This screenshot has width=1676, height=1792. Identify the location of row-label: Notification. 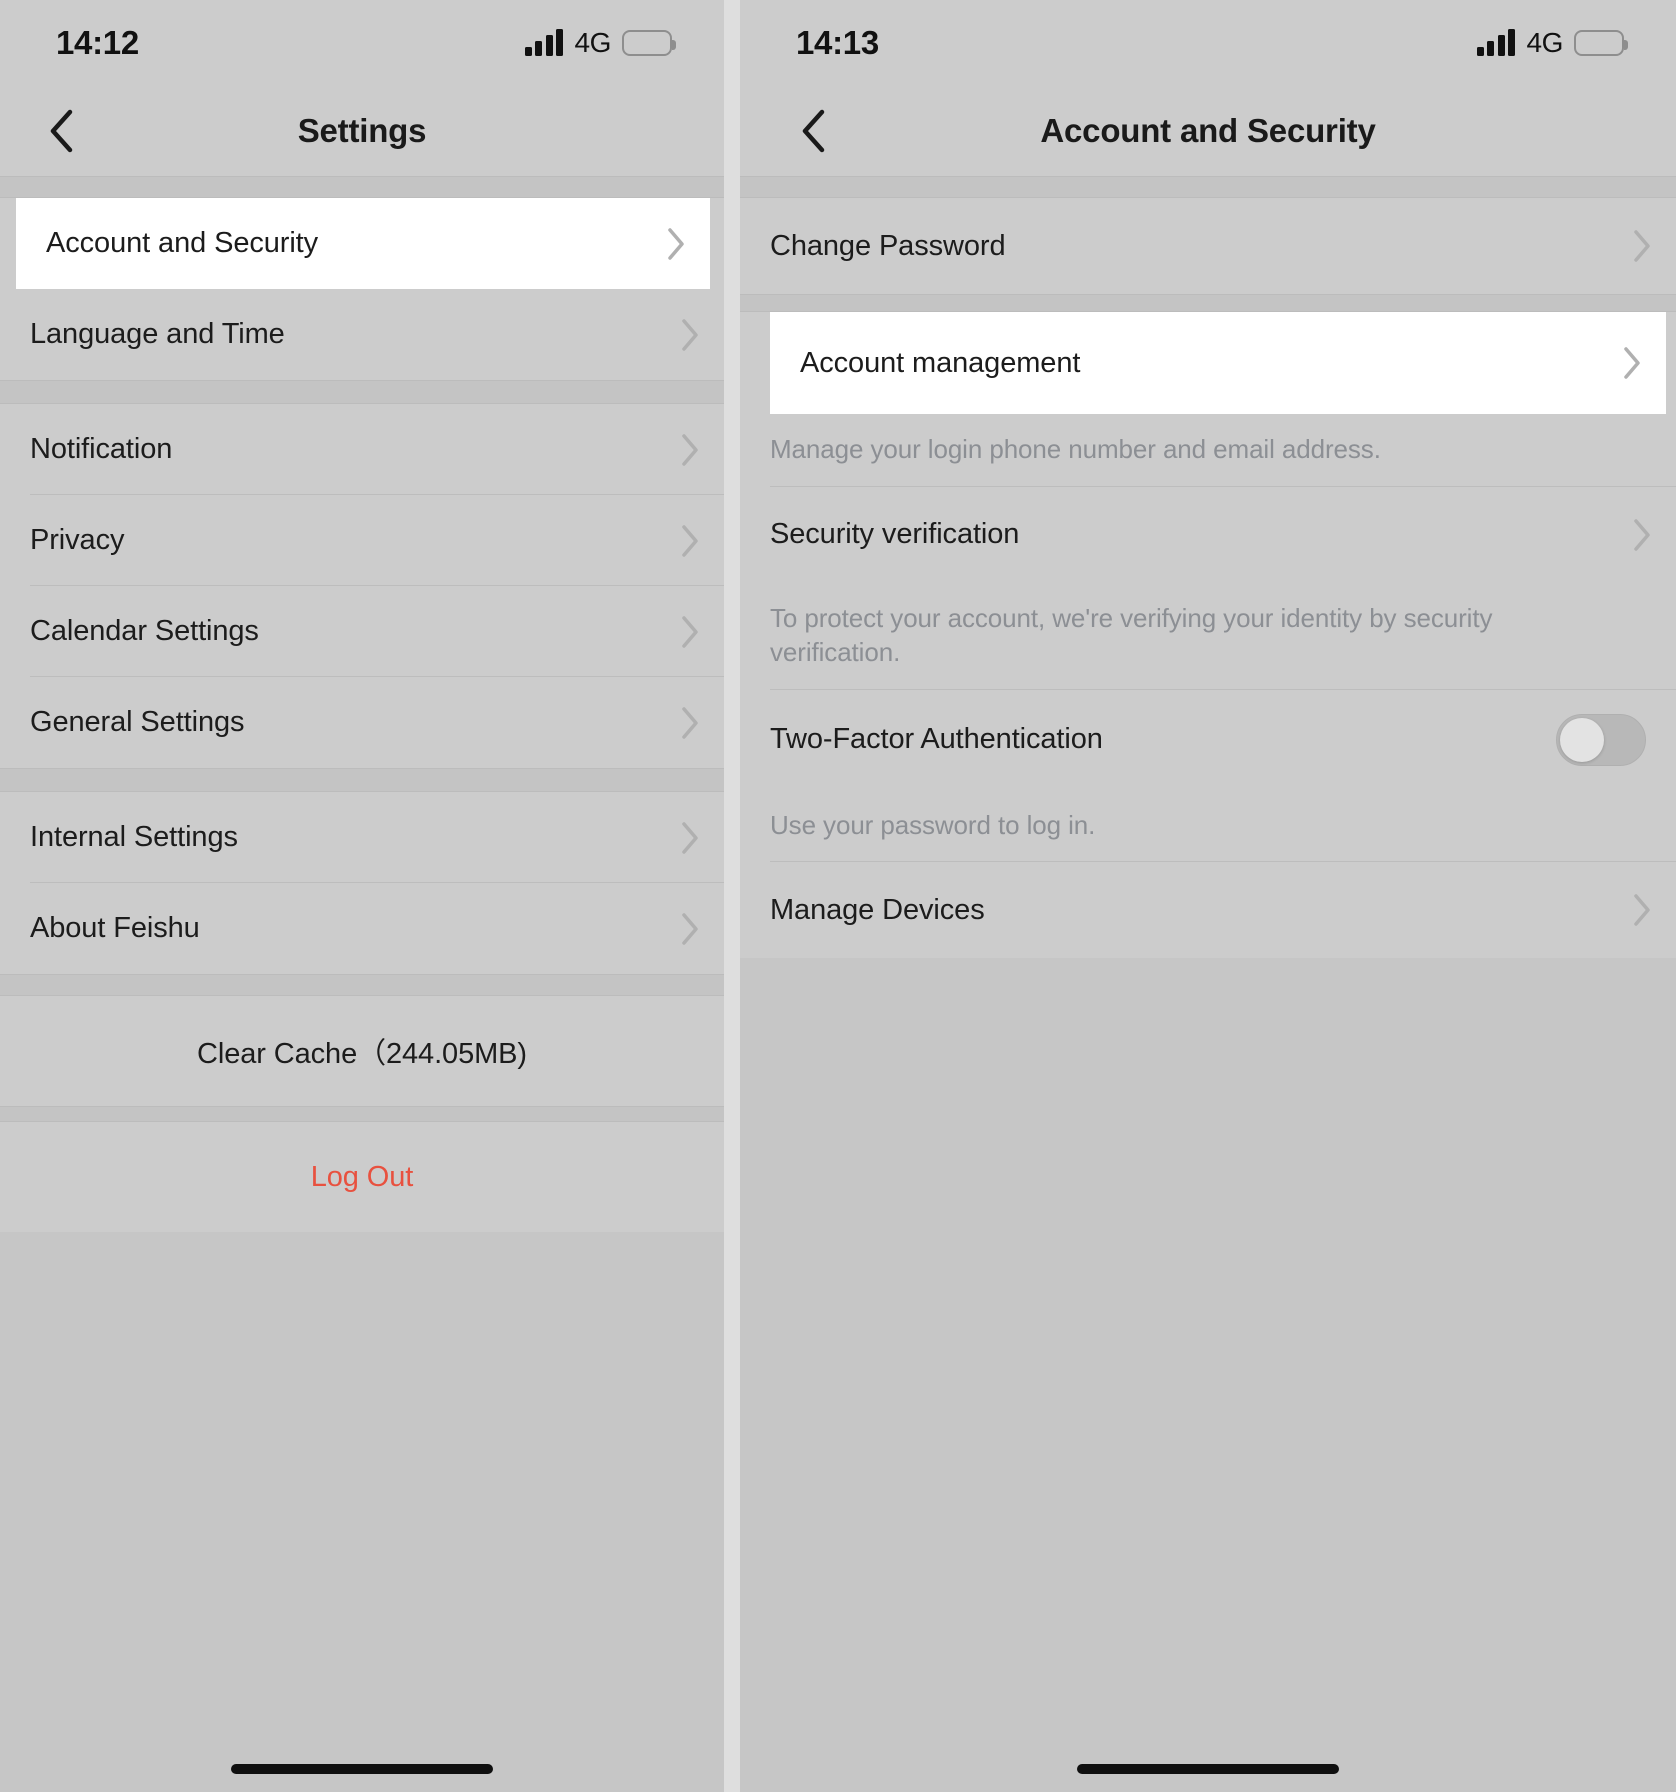
(101, 449).